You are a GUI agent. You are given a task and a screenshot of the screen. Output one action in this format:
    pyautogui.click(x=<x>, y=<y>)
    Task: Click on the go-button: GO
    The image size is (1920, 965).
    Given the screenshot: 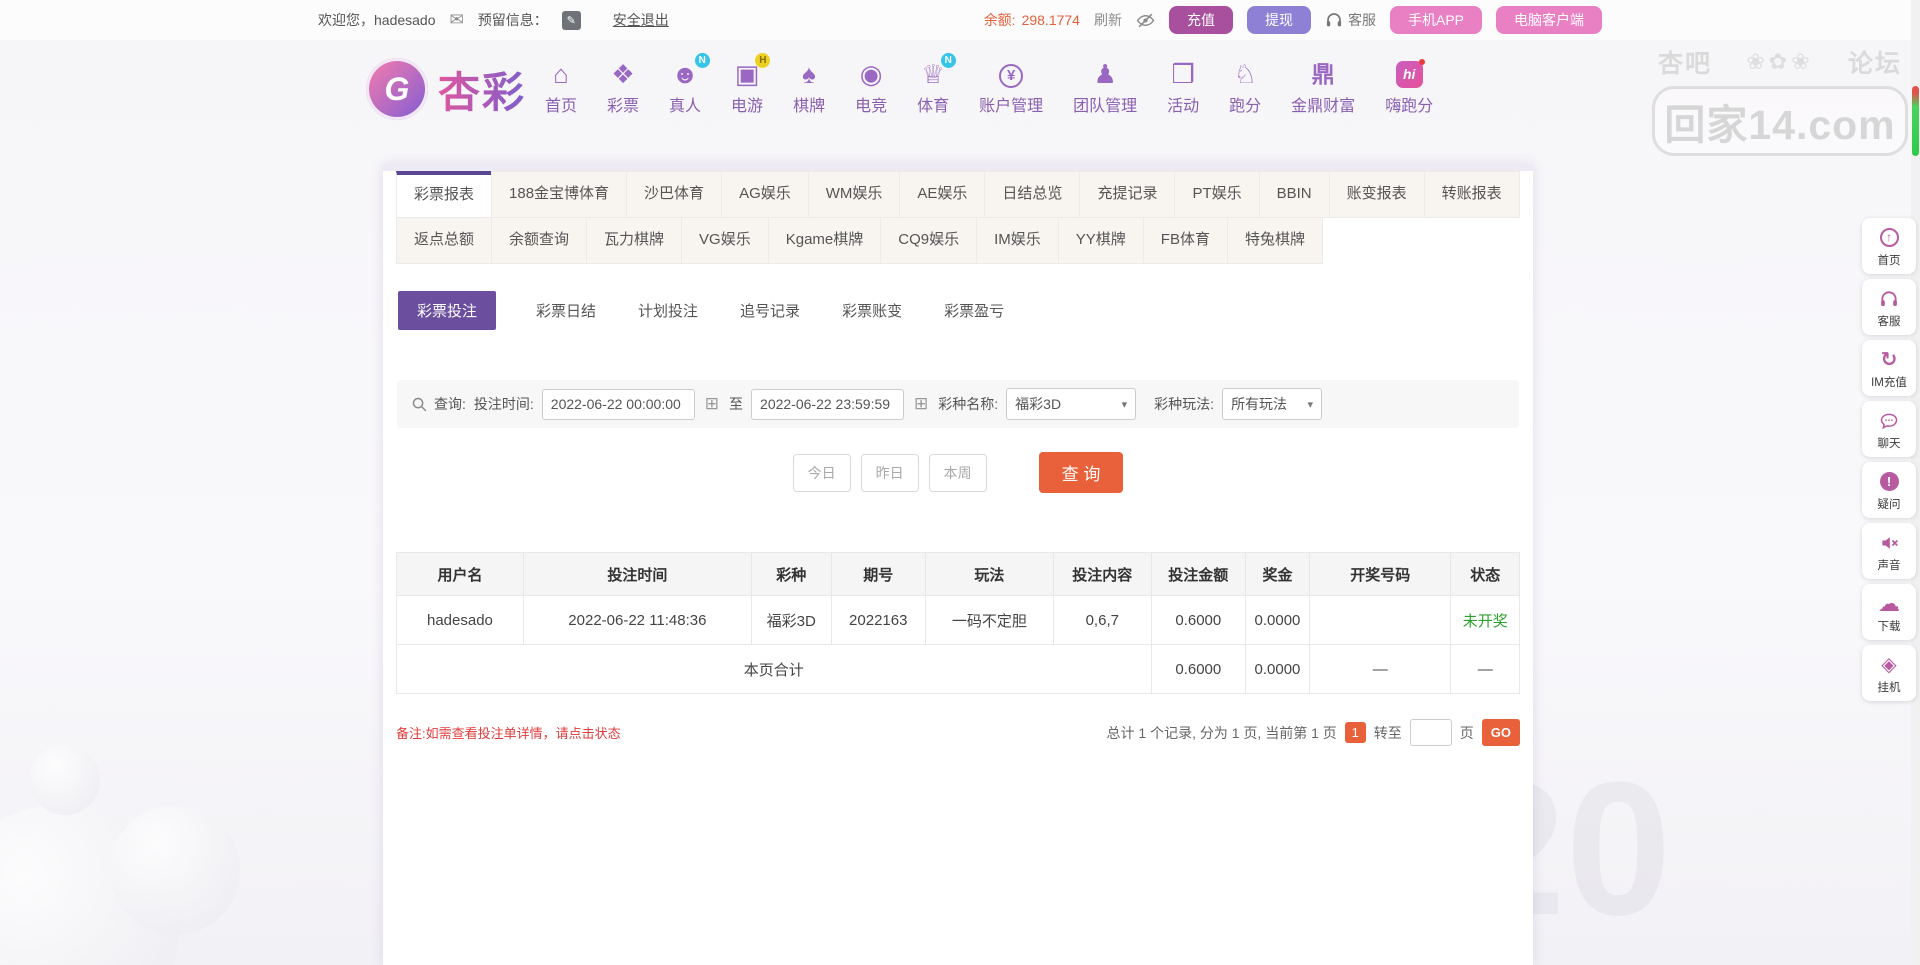 What is the action you would take?
    pyautogui.click(x=1500, y=732)
    